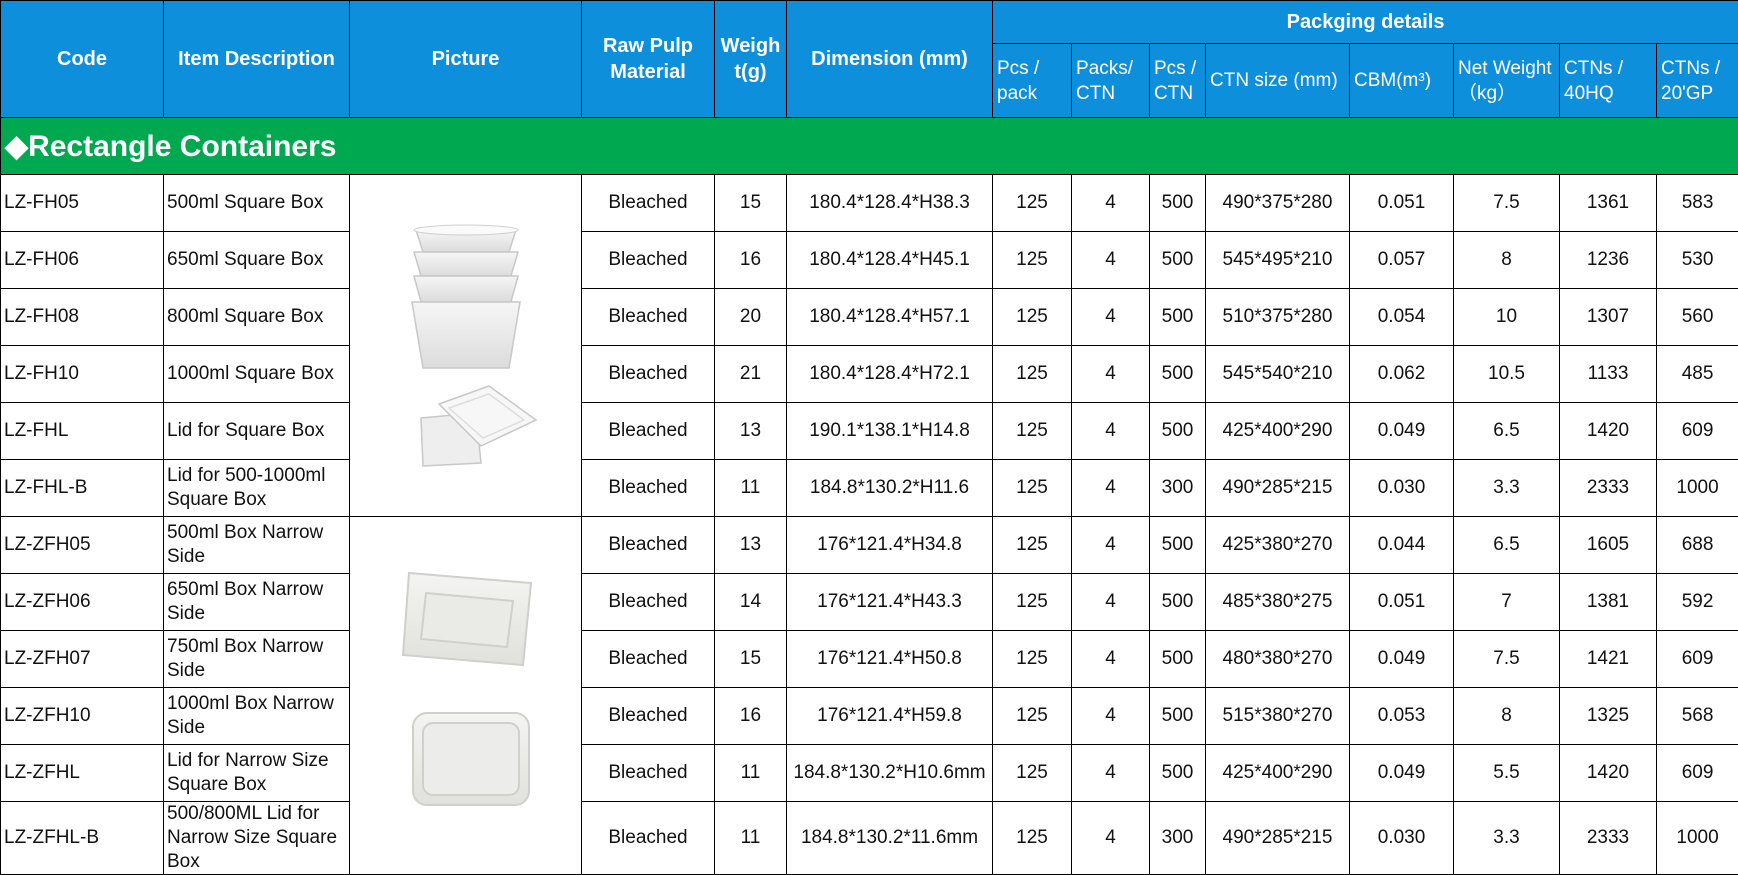 The image size is (1738, 875). Describe the element at coordinates (890, 374) in the screenshot. I see `row-dimension: 180.4*128.4*H72.1` at that location.